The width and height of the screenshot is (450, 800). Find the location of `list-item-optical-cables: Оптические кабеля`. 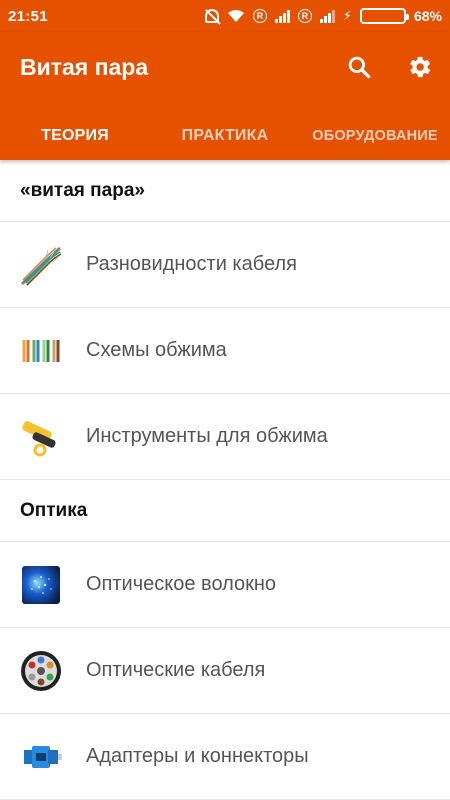

list-item-optical-cables: Оптические кабеля is located at coordinates (225, 671).